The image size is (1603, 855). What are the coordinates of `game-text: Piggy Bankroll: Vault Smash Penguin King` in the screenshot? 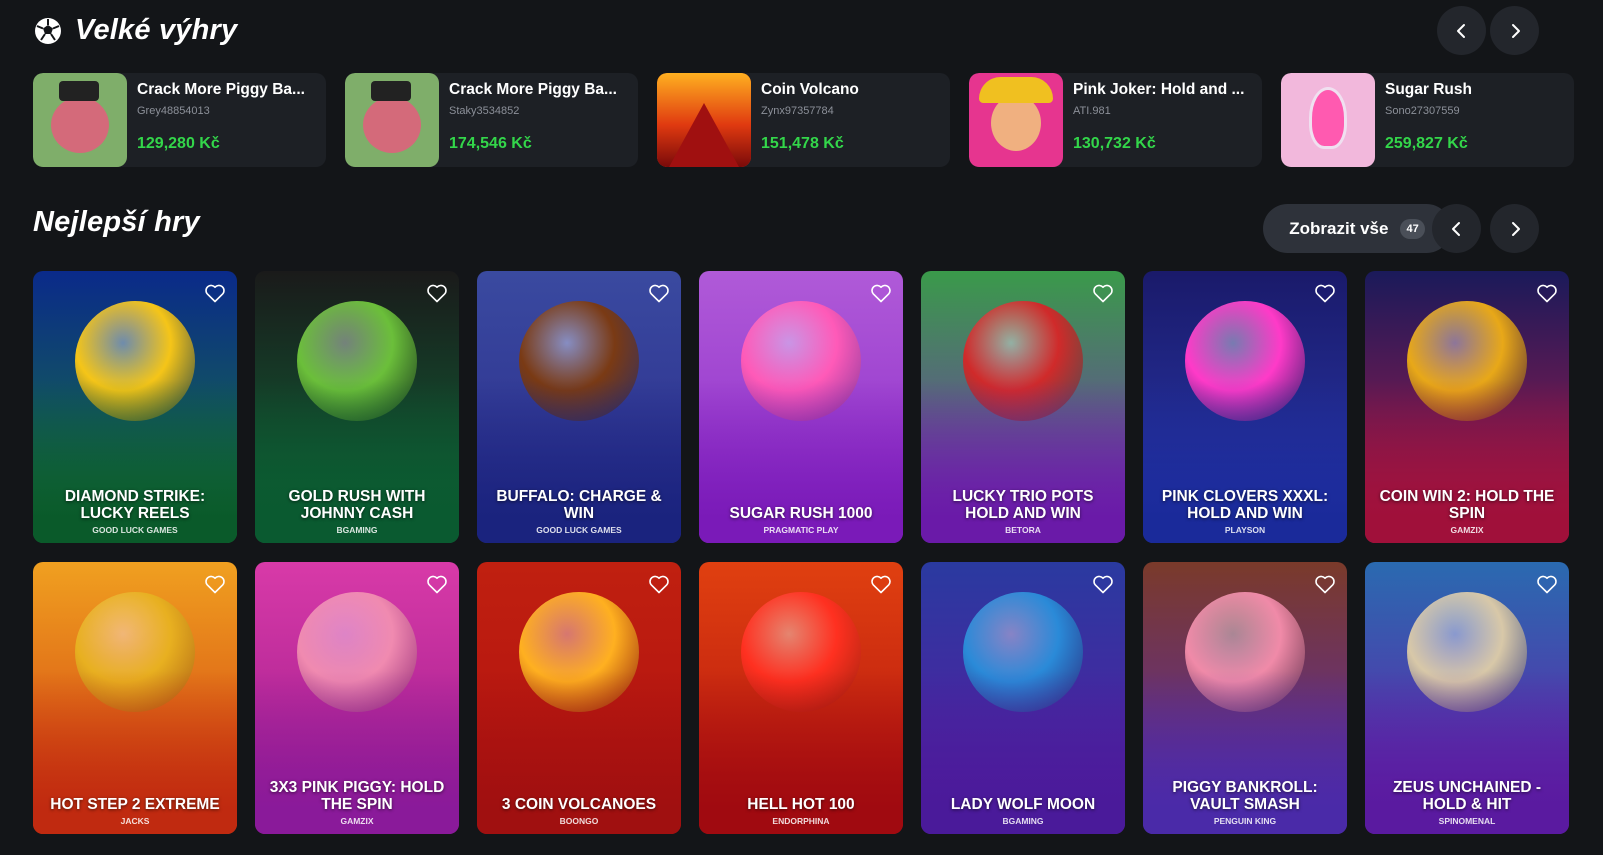 It's located at (1245, 802).